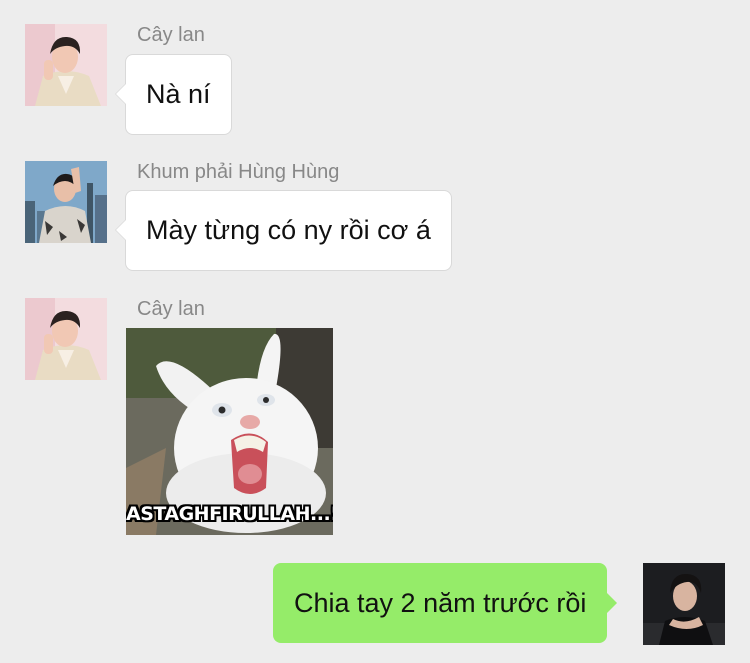 The height and width of the screenshot is (663, 750). I want to click on sticker-caption: ASTAGHFIRULLAH...!!!, so click(229, 514).